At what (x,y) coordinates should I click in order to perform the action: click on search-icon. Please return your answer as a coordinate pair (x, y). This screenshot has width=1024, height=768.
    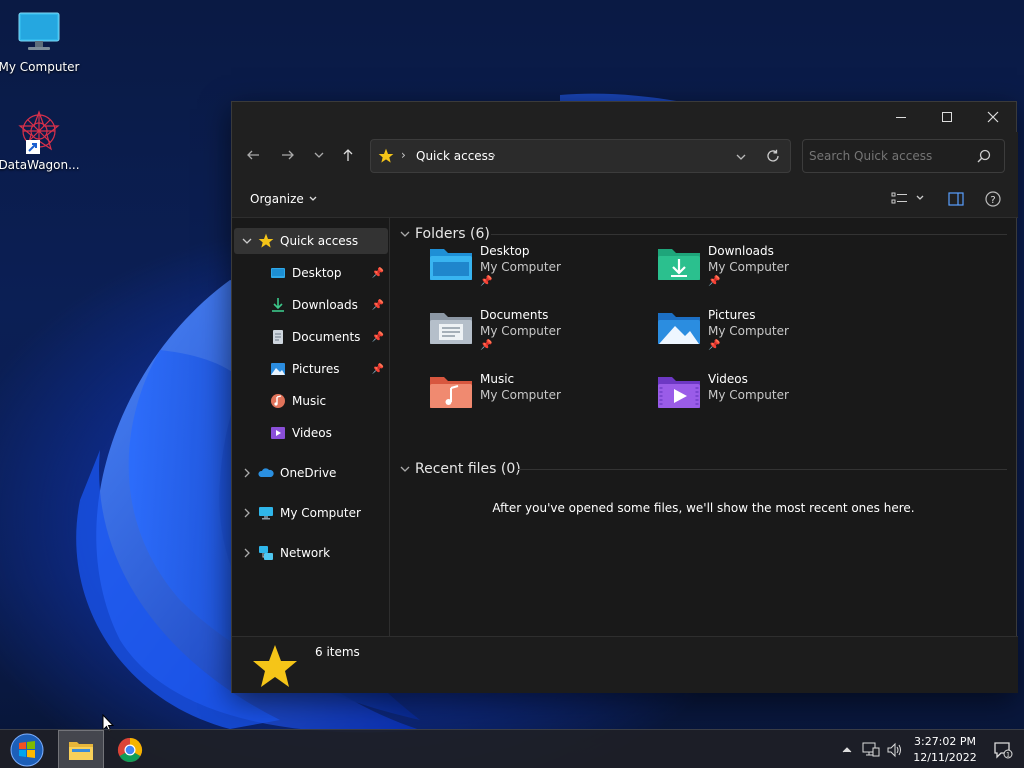
    Looking at the image, I should click on (984, 156).